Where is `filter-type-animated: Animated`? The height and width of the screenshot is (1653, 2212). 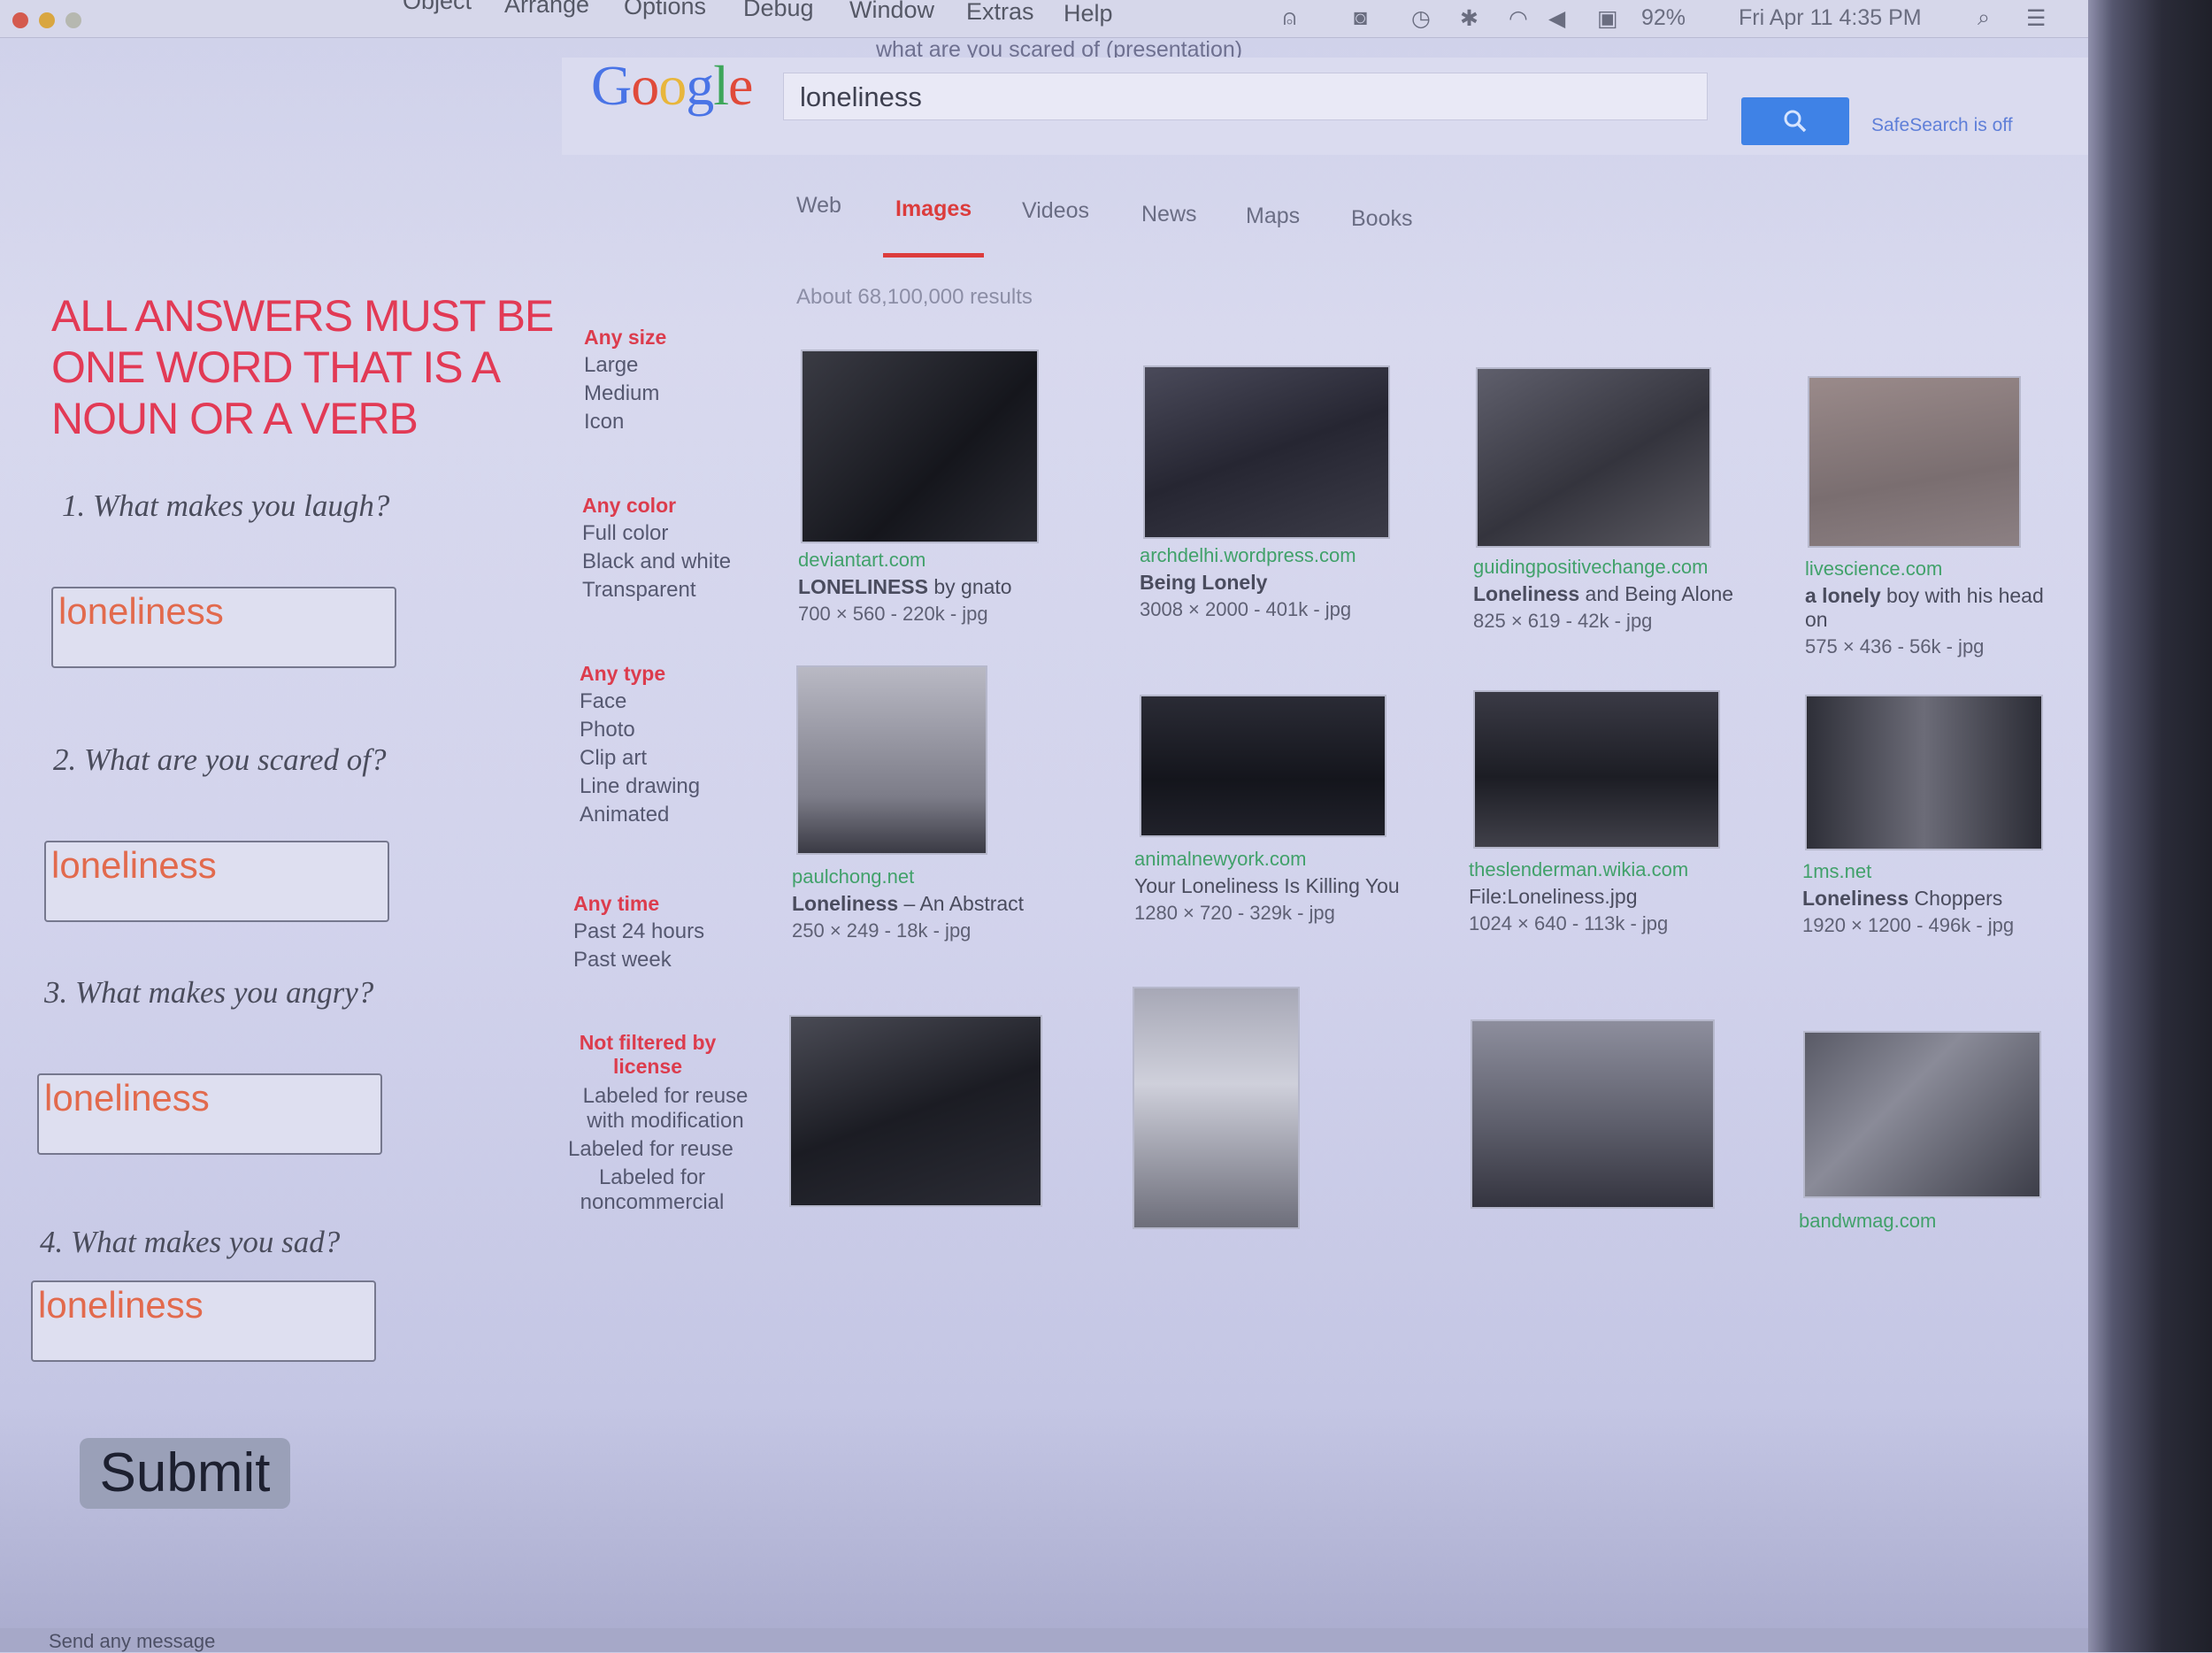
filter-type-animated: Animated is located at coordinates (640, 815).